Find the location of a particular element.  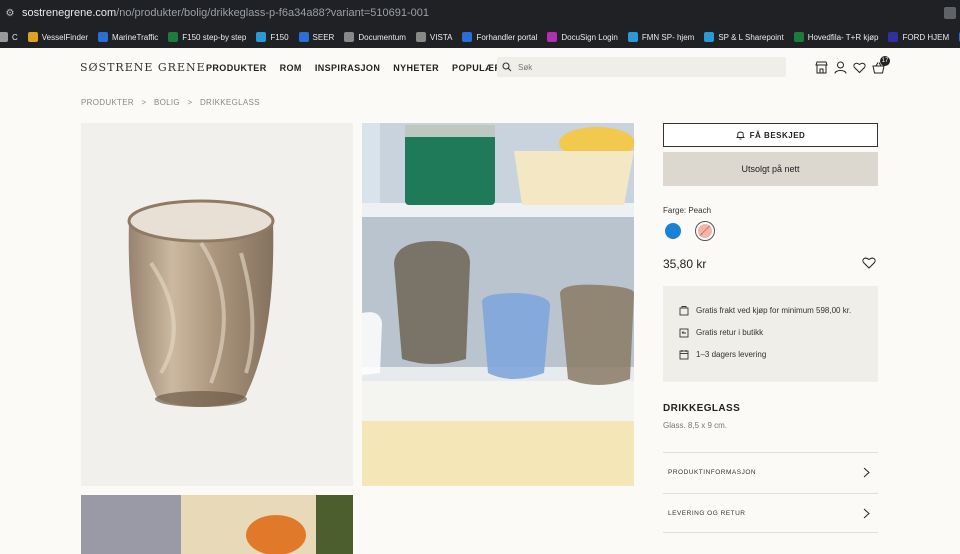

cart-icon: 17 is located at coordinates (881, 65).